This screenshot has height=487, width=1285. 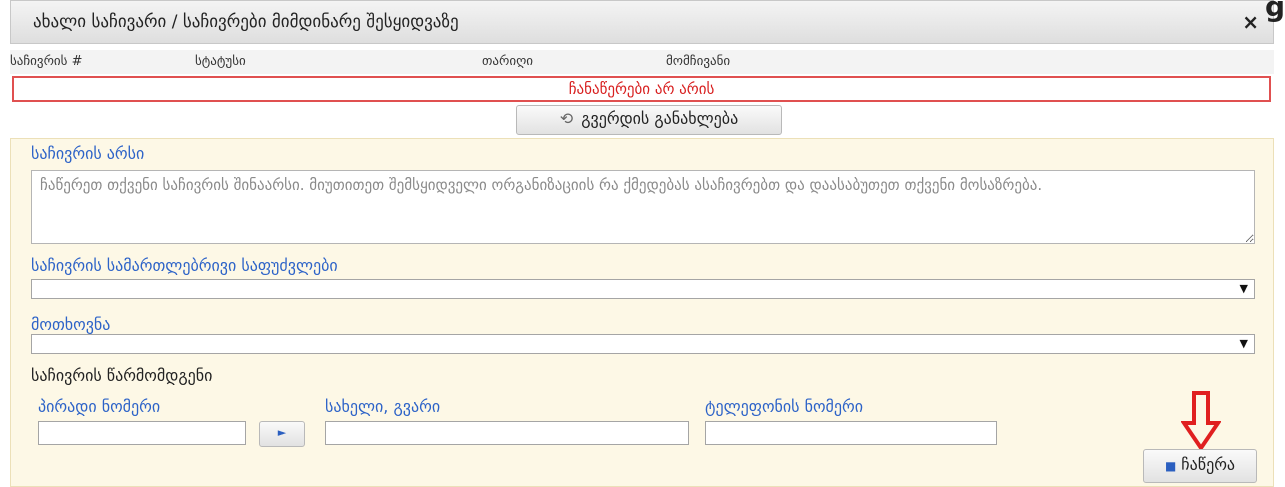 I want to click on lookup-button: ►, so click(x=282, y=434).